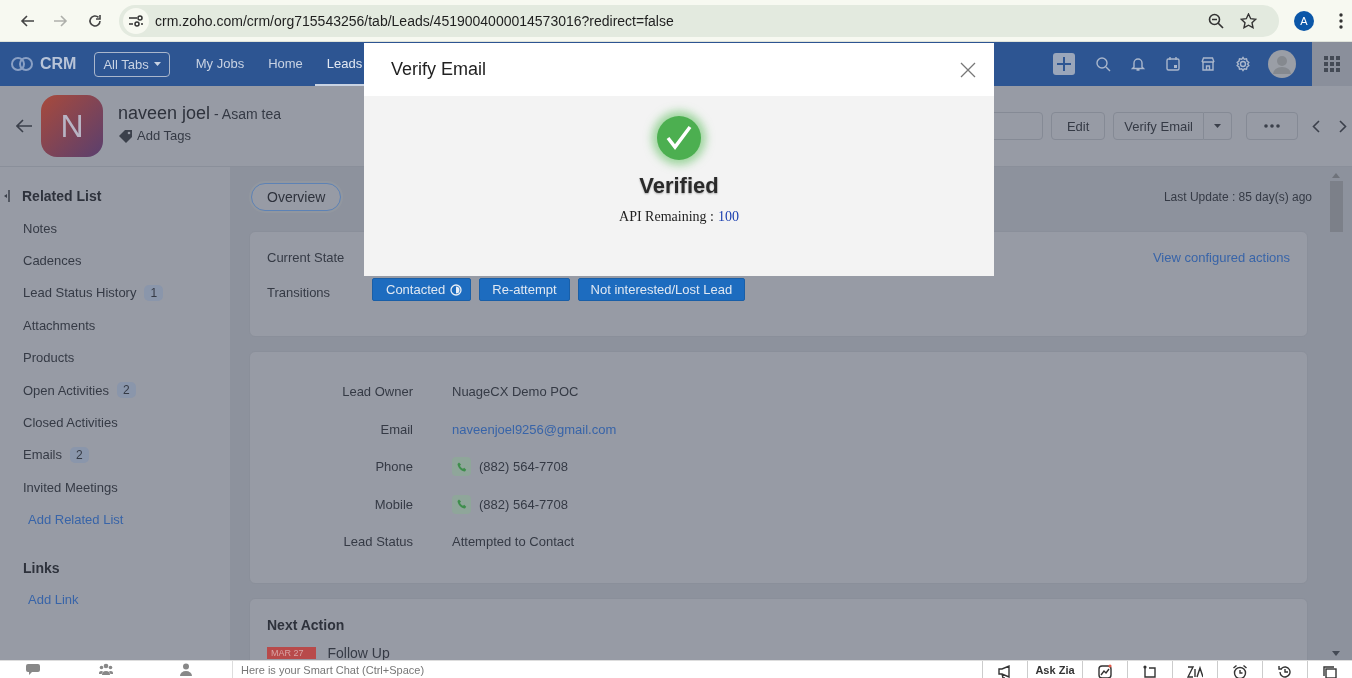  What do you see at coordinates (33, 669) in the screenshot?
I see `chat-icon` at bounding box center [33, 669].